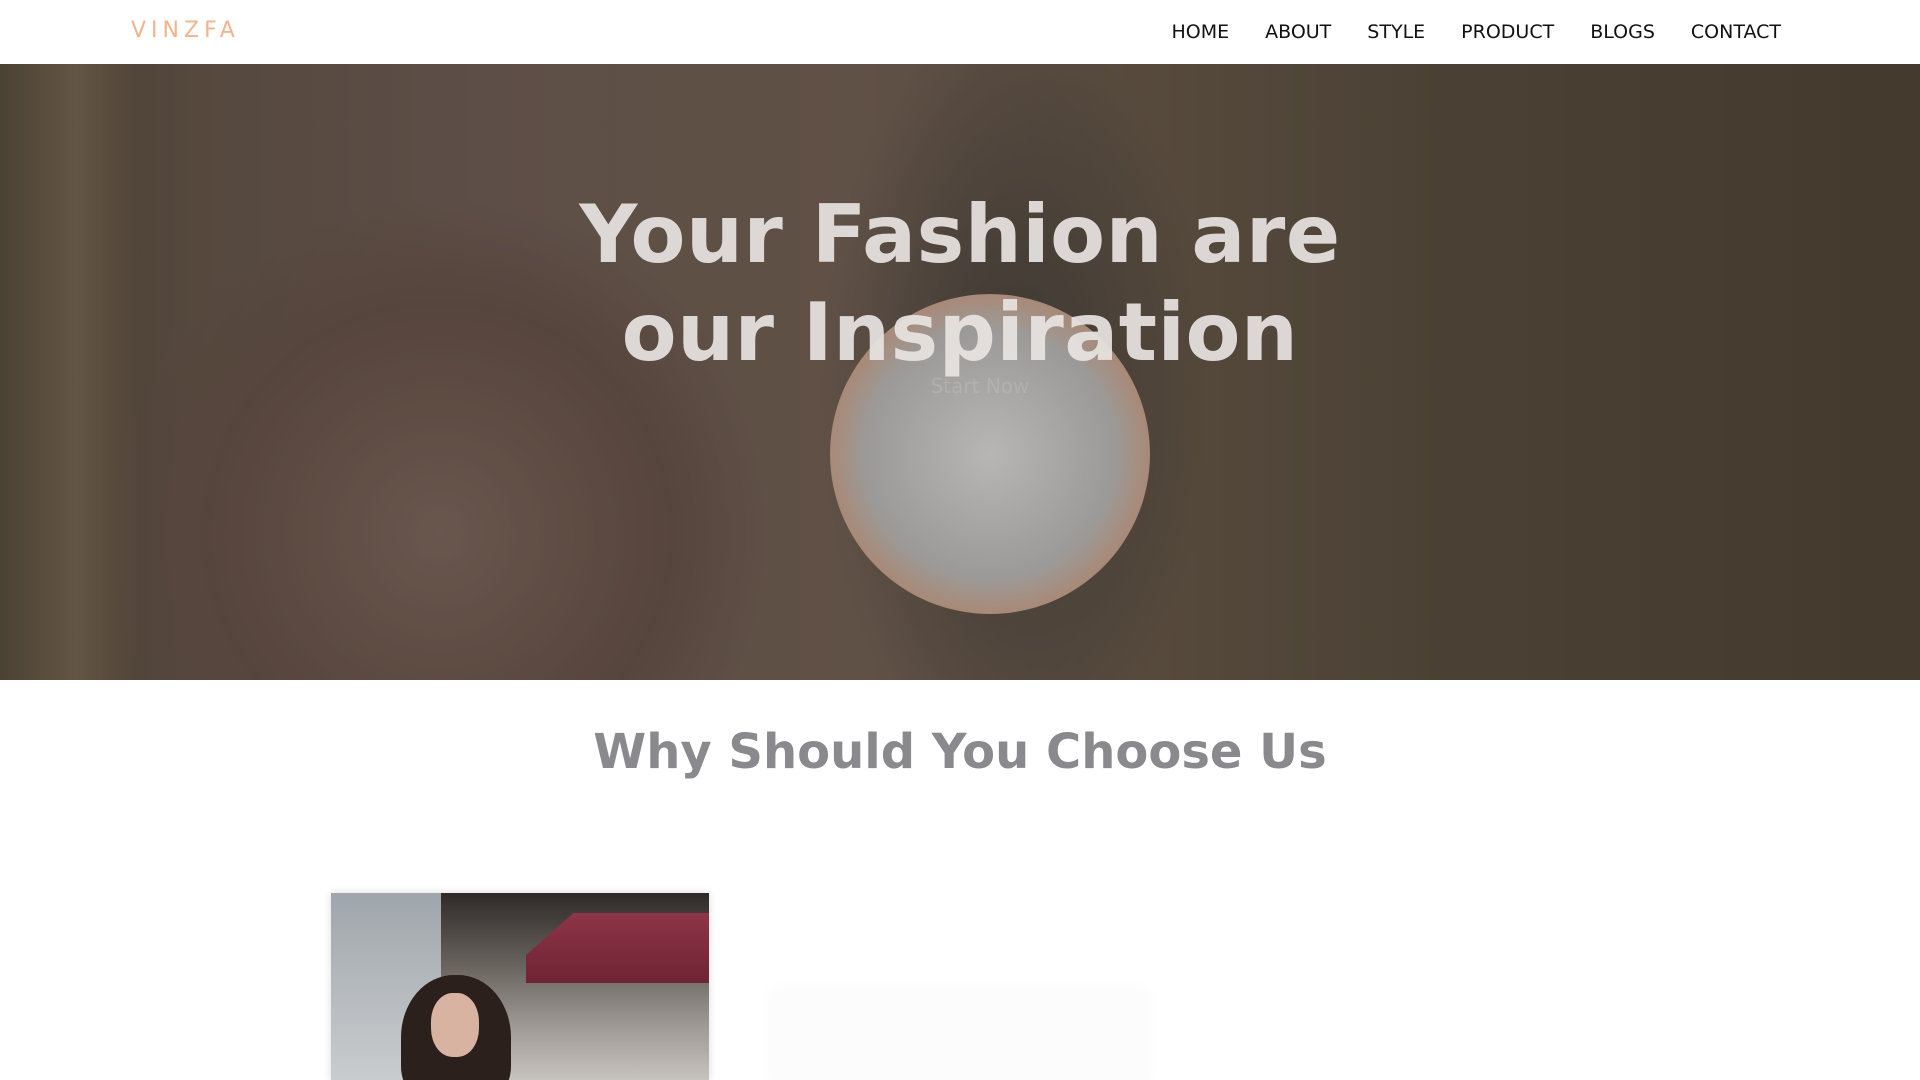  I want to click on shop-awning-graphic, so click(617, 948).